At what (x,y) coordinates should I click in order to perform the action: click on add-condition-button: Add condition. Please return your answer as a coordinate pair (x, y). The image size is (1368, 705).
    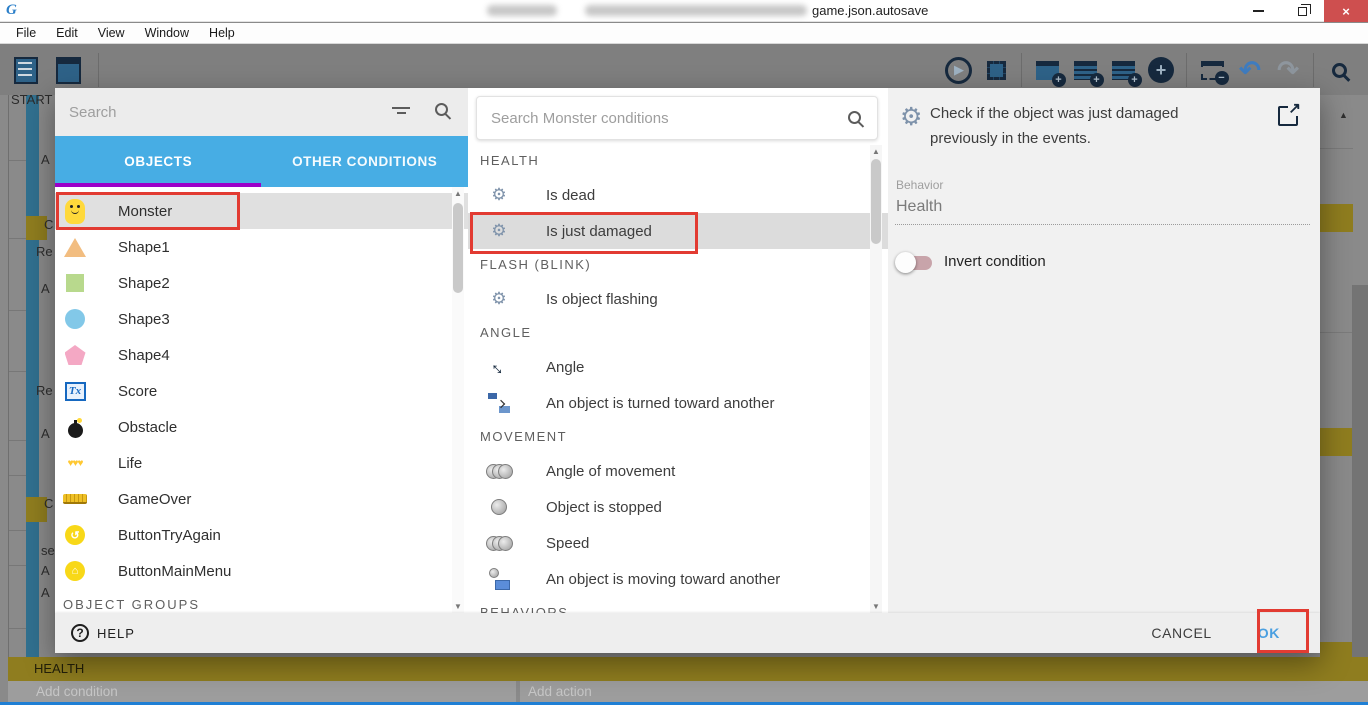
    Looking at the image, I should click on (262, 692).